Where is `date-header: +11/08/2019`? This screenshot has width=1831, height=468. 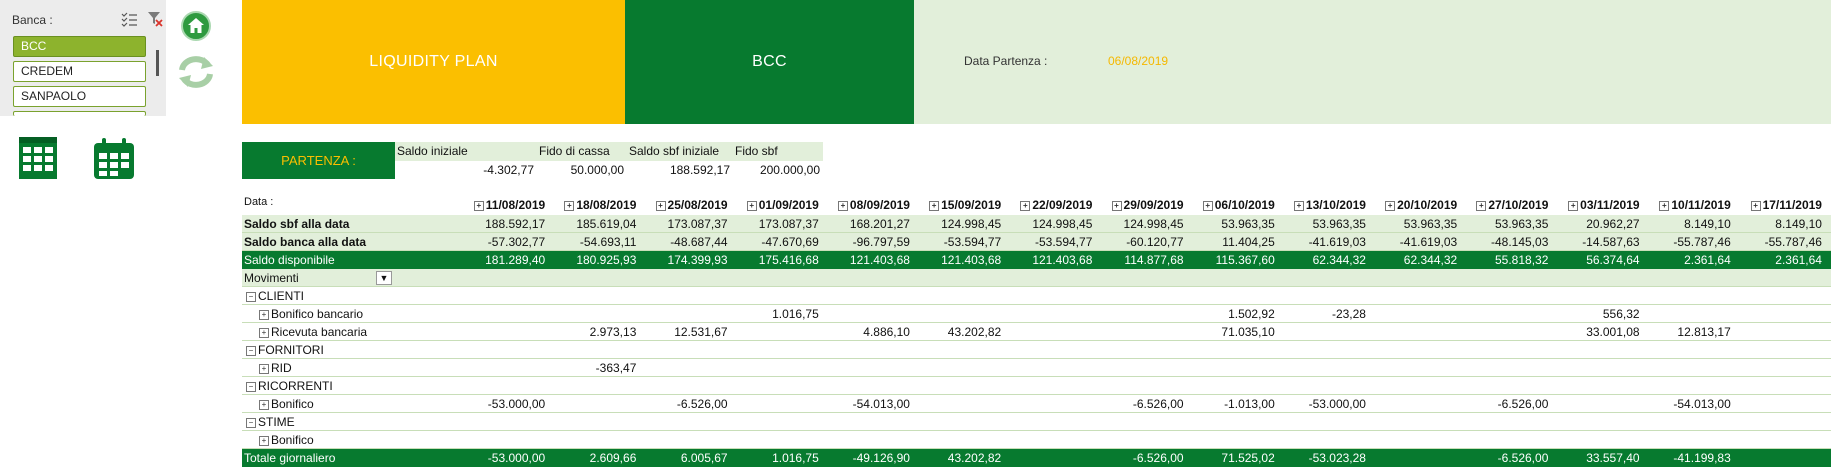 date-header: +11/08/2019 is located at coordinates (502, 206).